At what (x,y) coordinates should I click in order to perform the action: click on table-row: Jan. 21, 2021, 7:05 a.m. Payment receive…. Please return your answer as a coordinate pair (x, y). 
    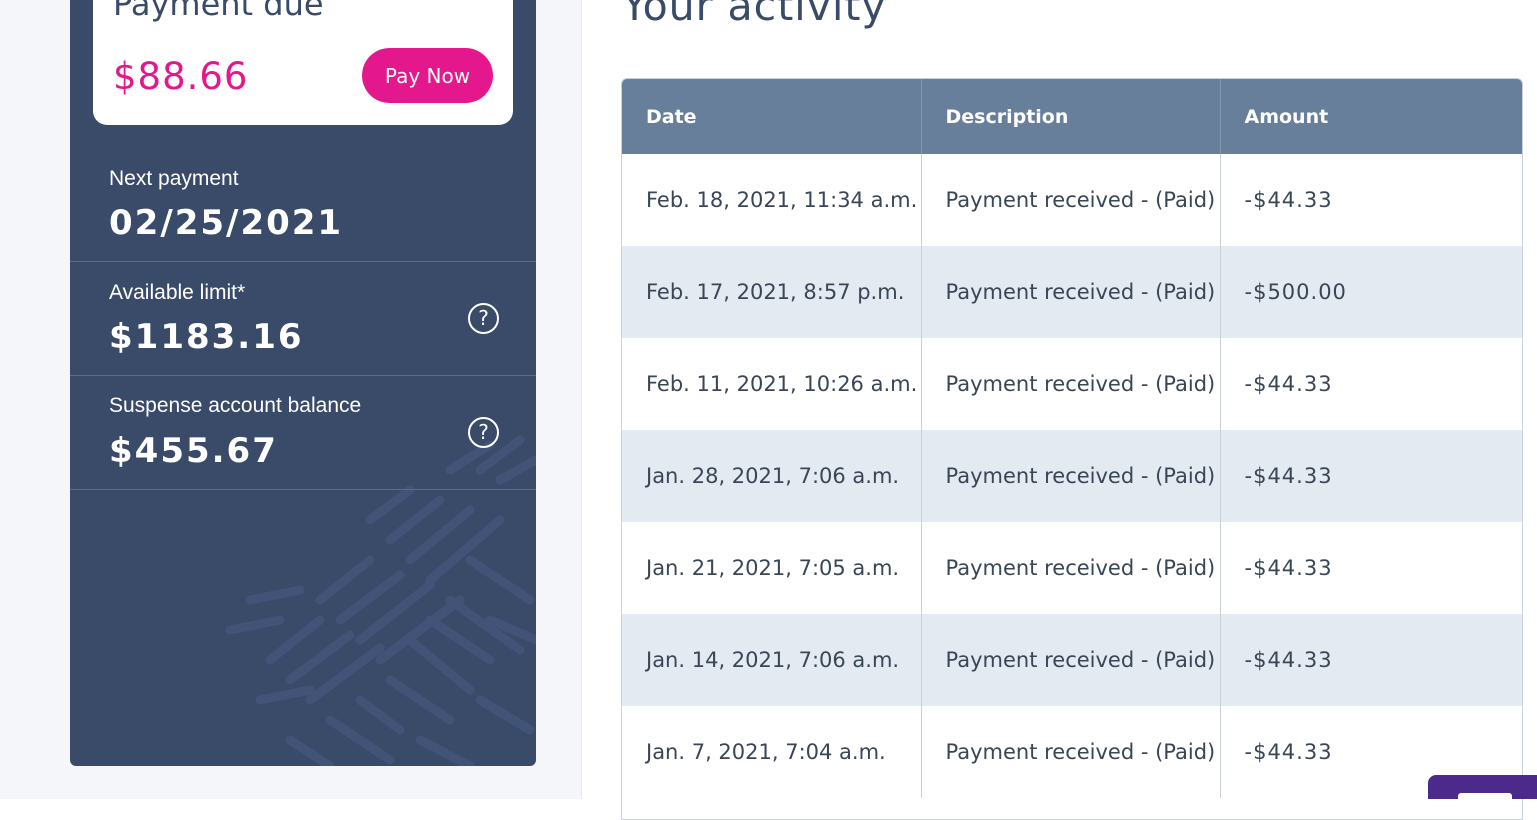
    Looking at the image, I should click on (1072, 568).